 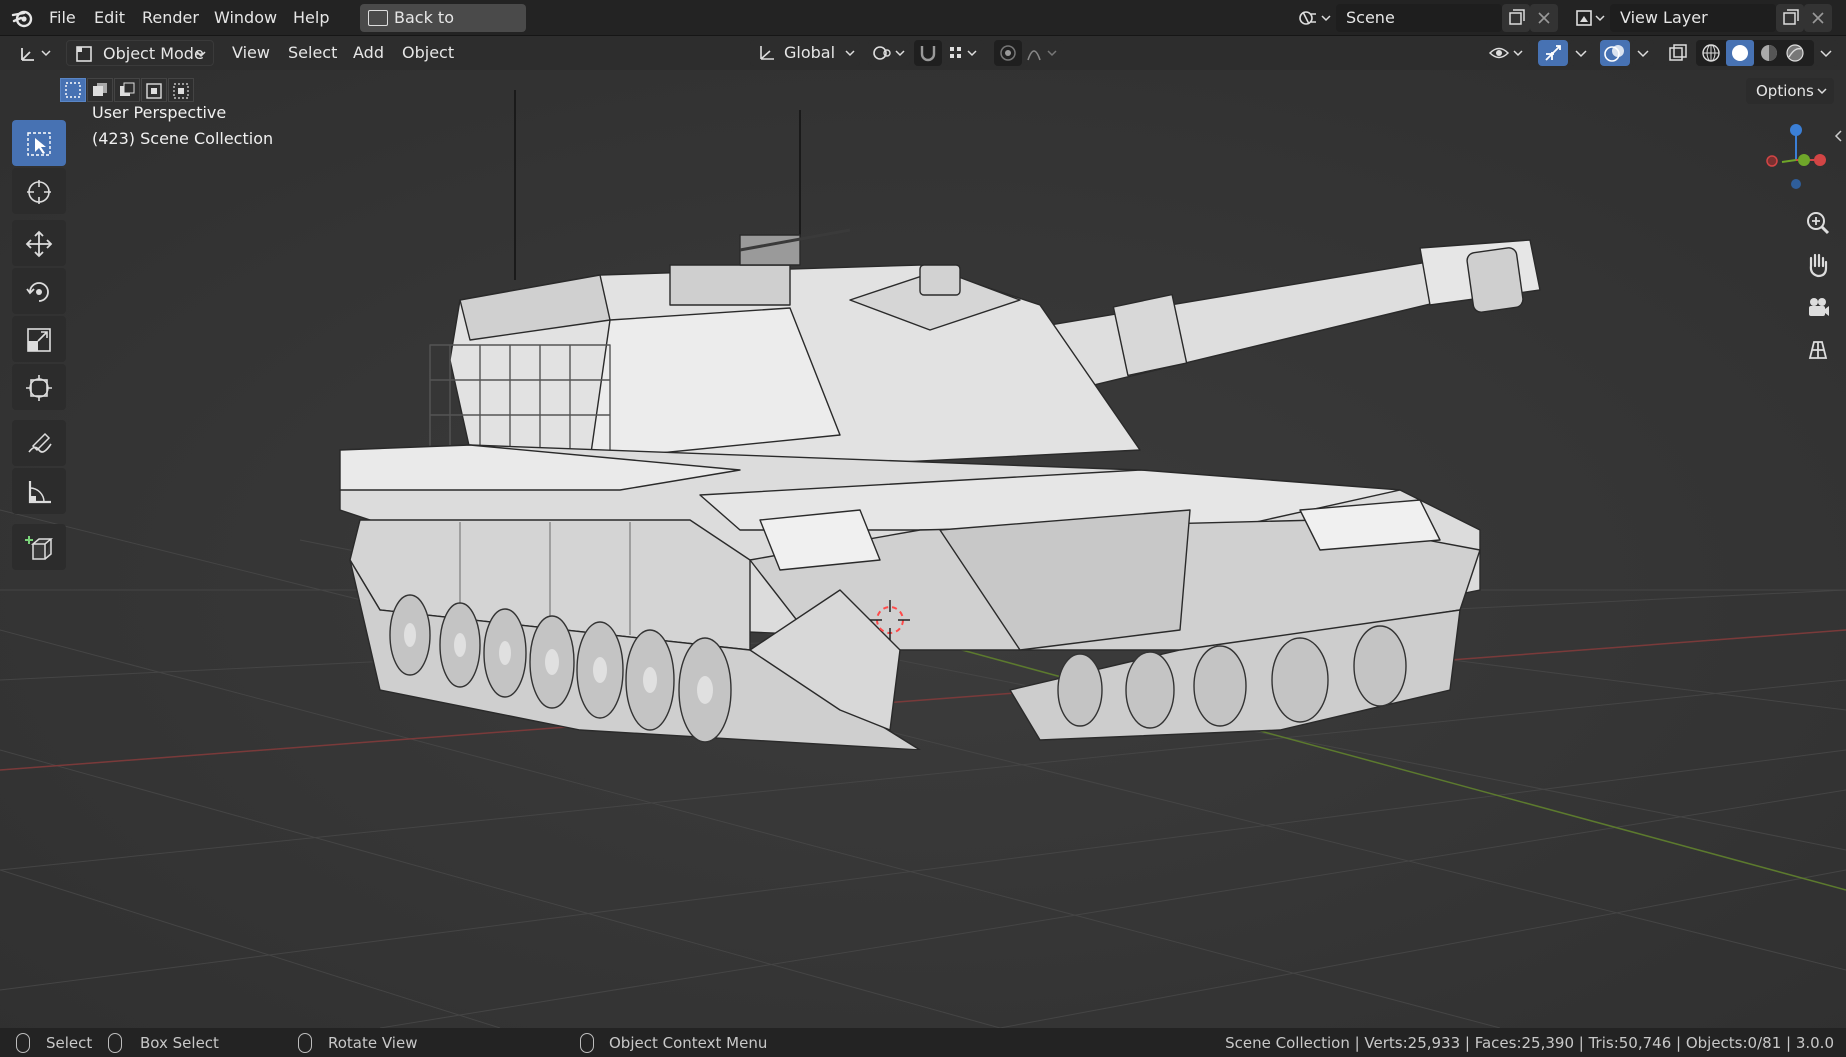 What do you see at coordinates (428, 53) in the screenshot?
I see `menu-object: Object` at bounding box center [428, 53].